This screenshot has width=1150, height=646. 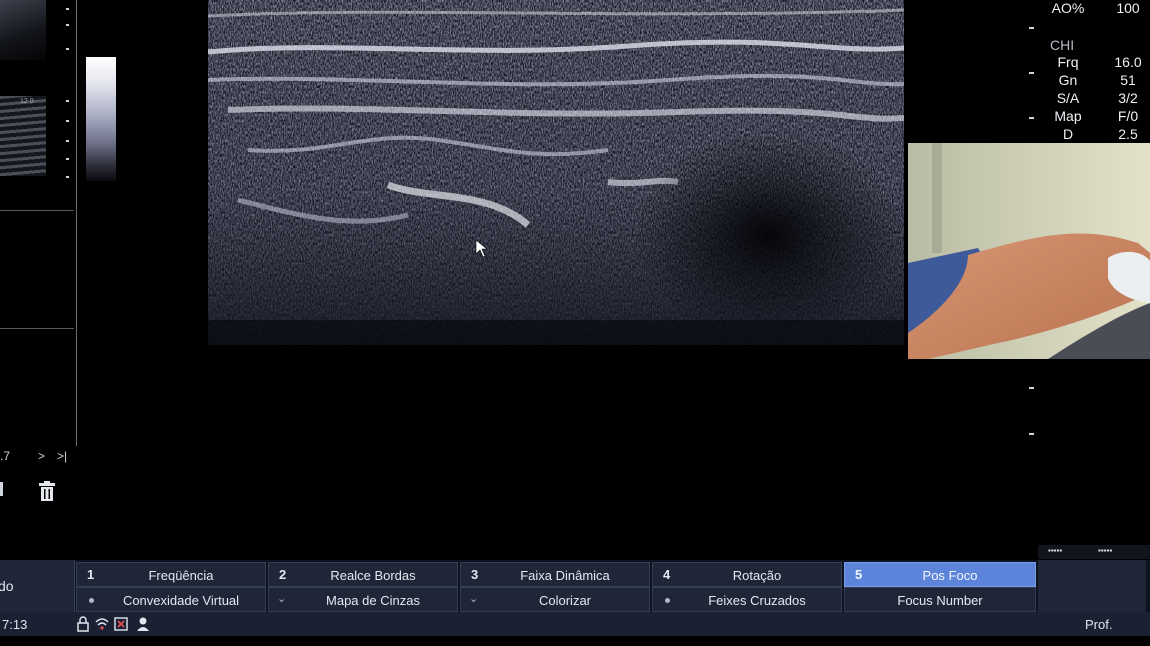 I want to click on softkey-focus-position: 5 Pos Foco, so click(x=940, y=574).